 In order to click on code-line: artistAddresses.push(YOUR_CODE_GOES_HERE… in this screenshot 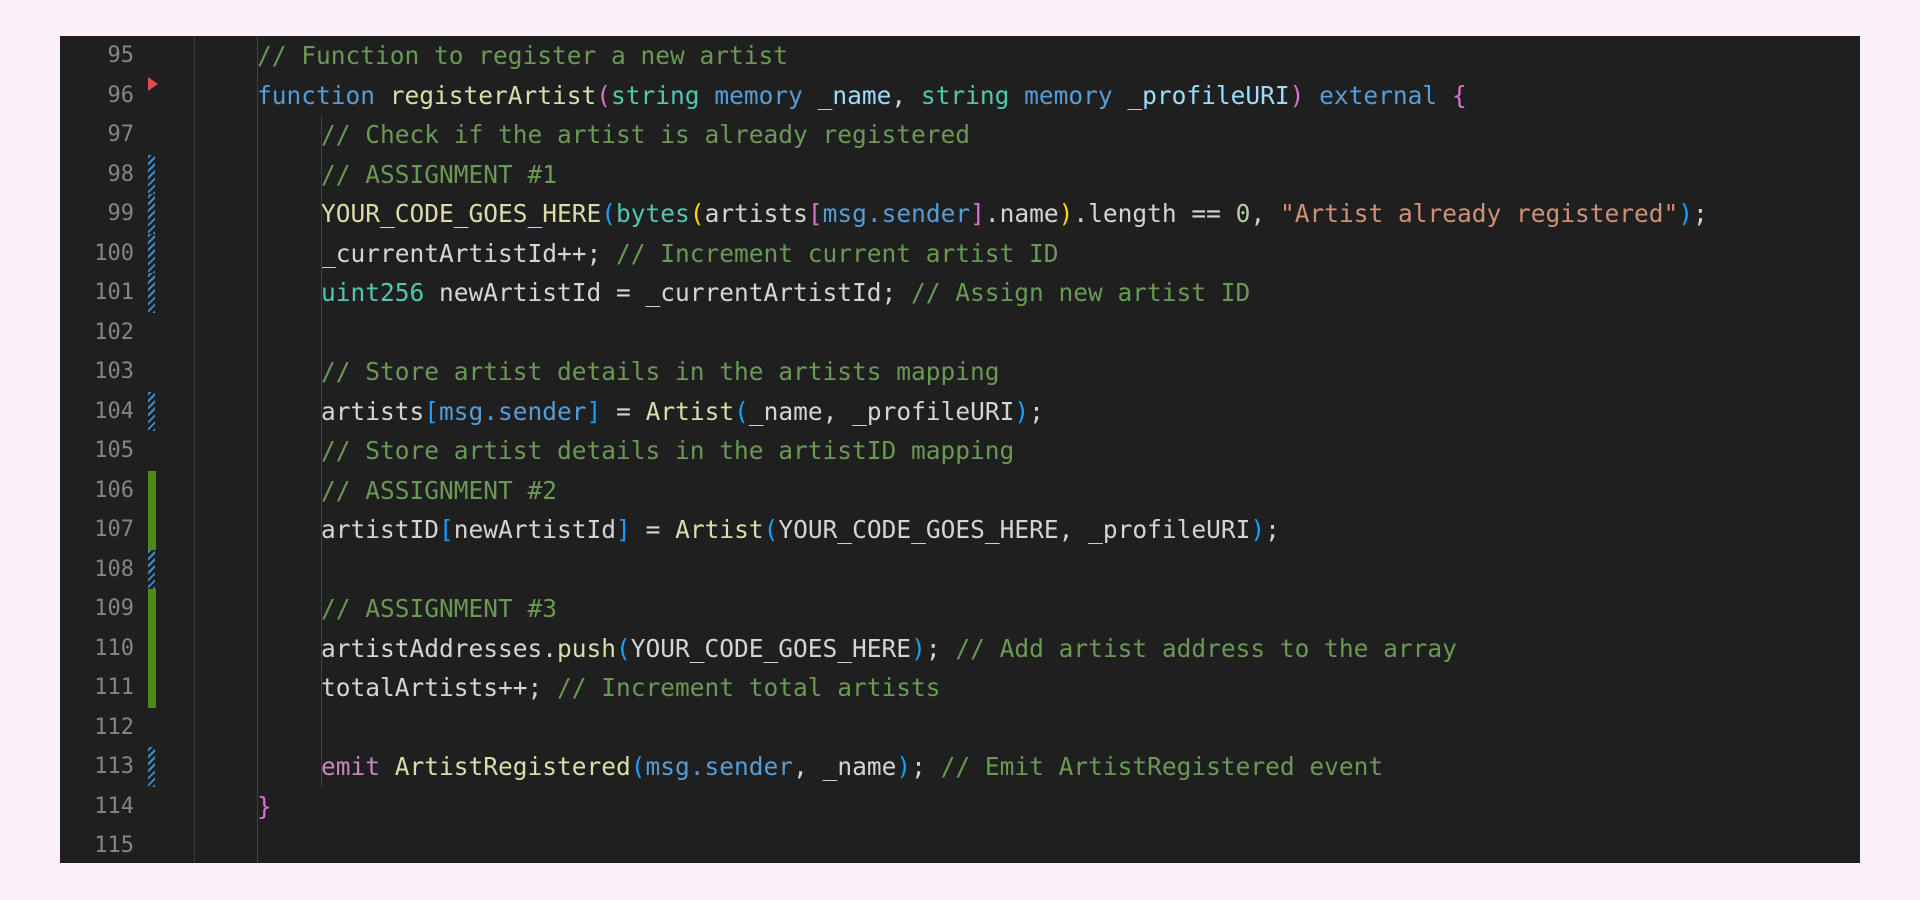, I will do `click(960, 649)`.